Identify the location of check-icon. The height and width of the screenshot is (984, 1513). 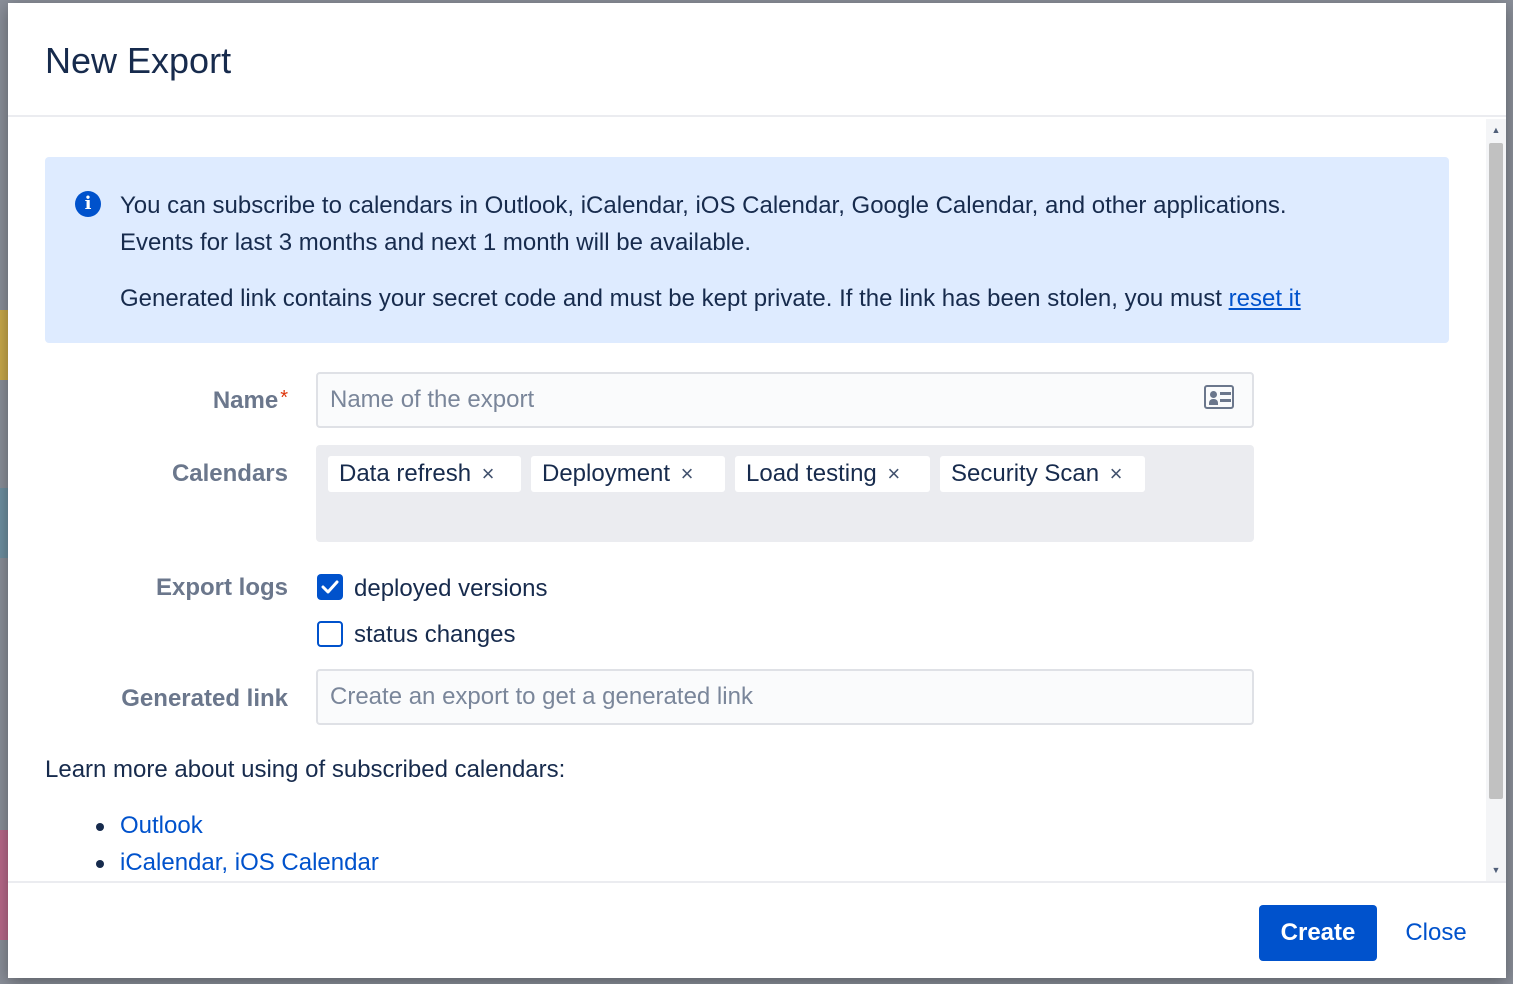
(330, 587).